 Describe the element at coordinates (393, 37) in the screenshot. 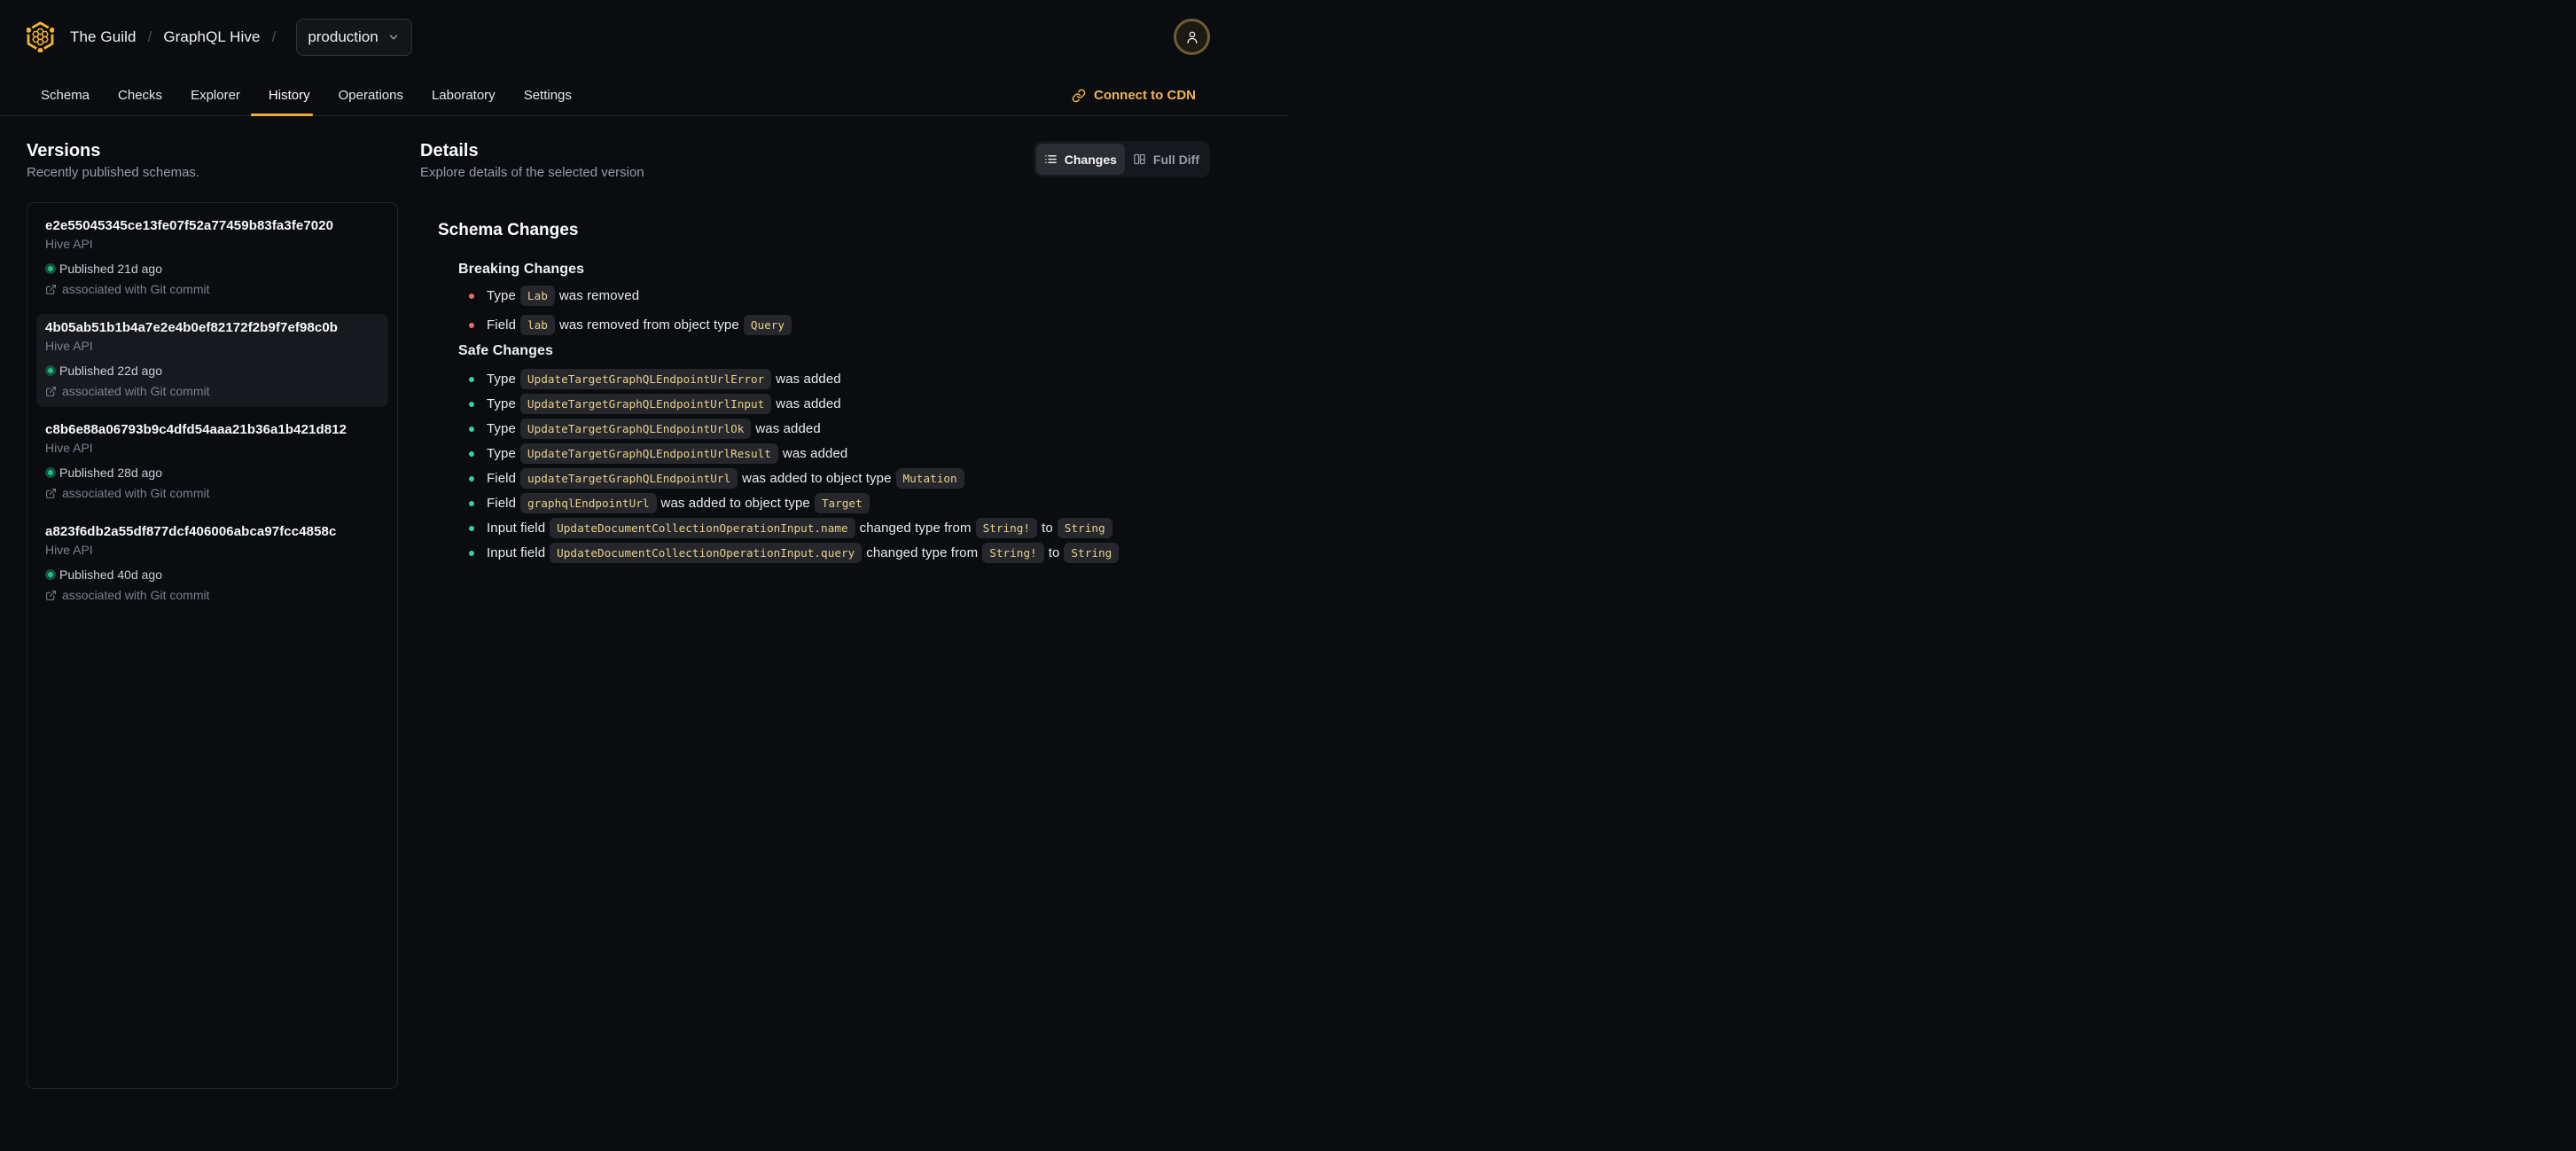

I see `chevron-down-icon` at that location.